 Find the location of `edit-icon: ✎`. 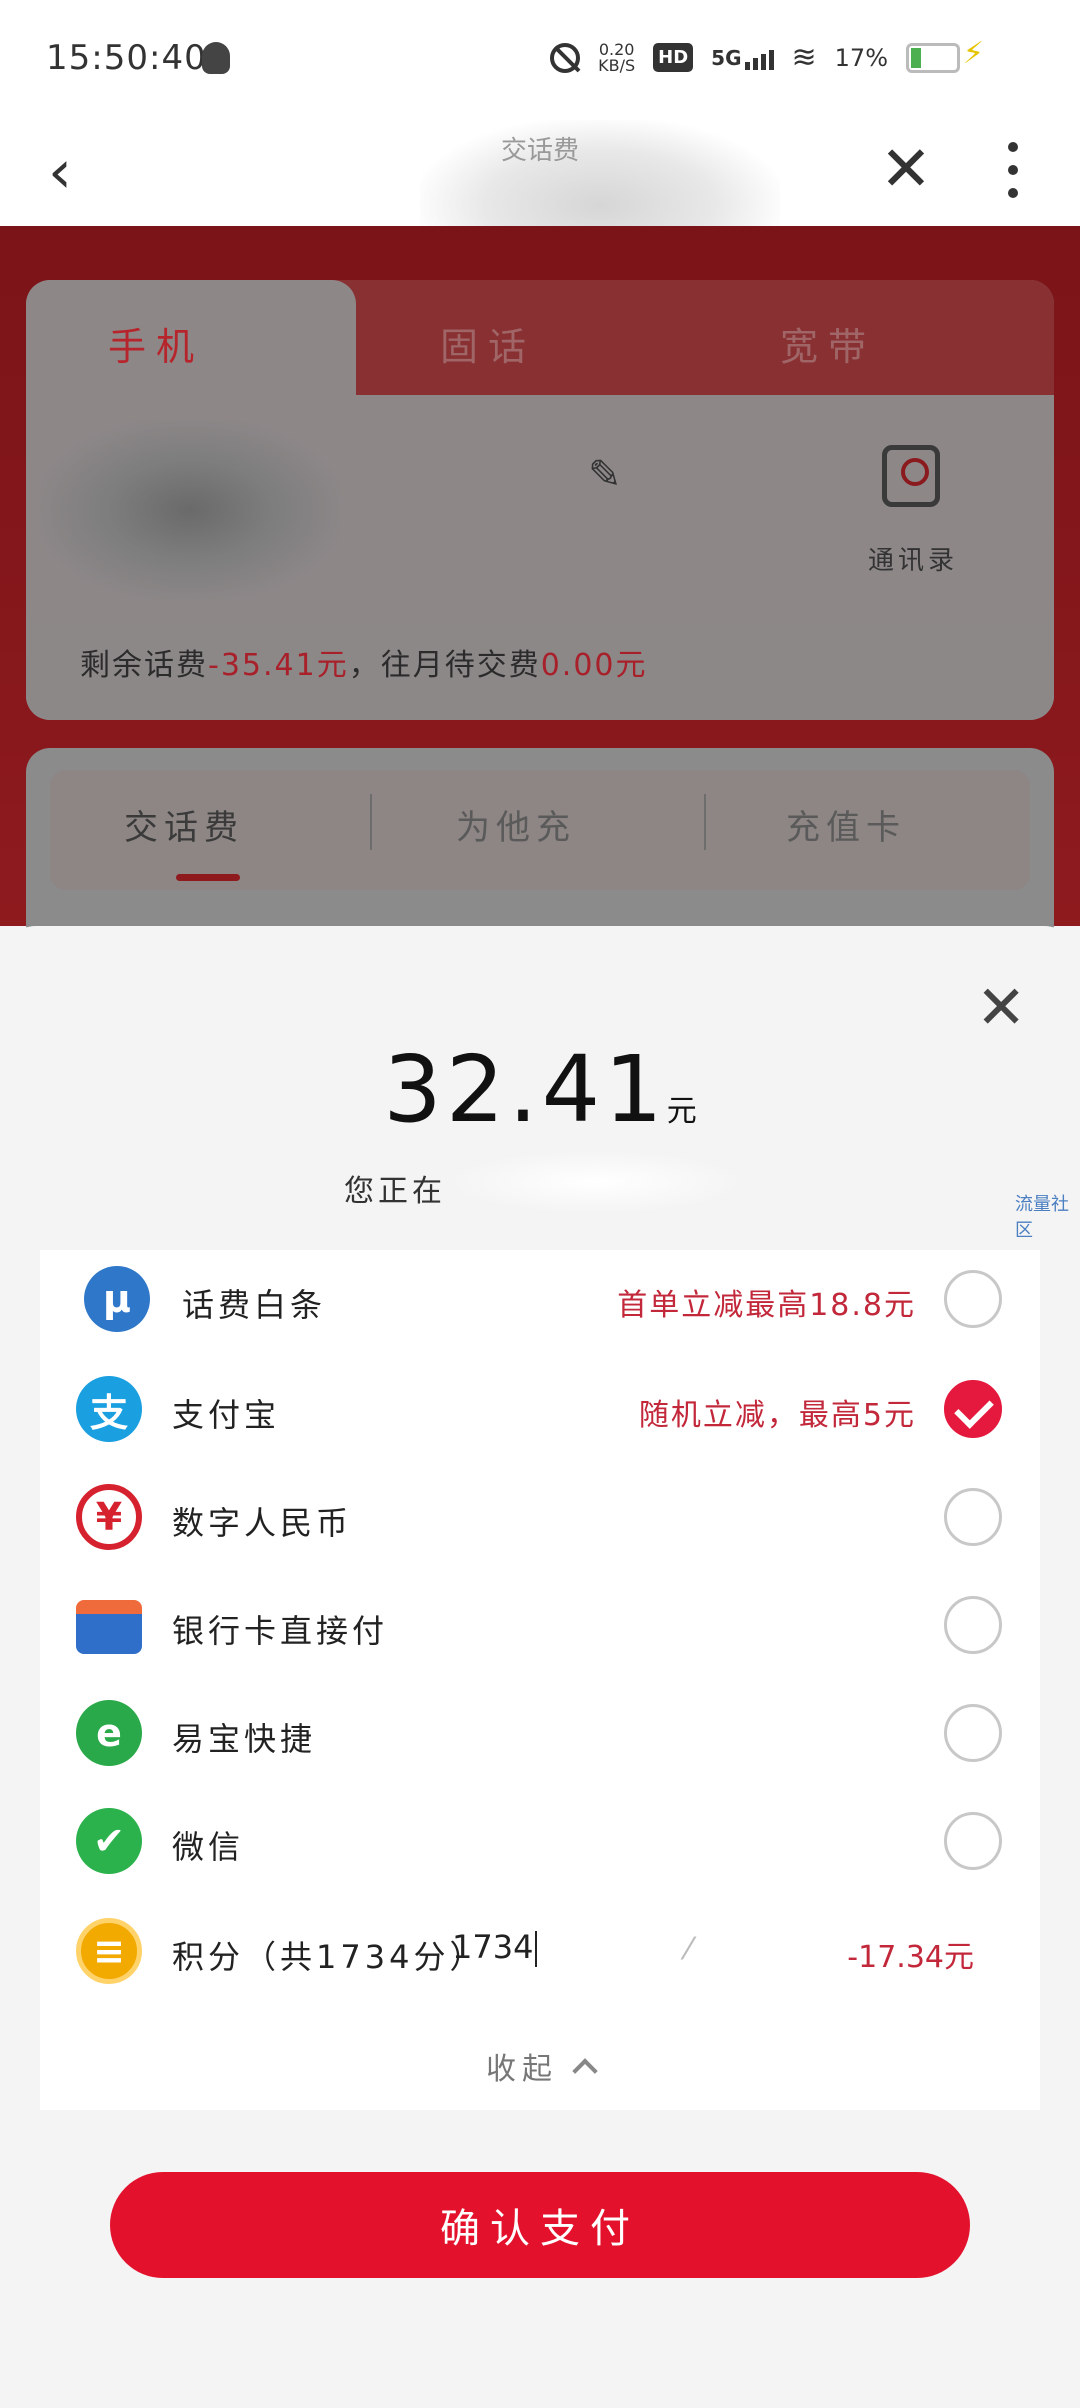

edit-icon: ✎ is located at coordinates (605, 475).